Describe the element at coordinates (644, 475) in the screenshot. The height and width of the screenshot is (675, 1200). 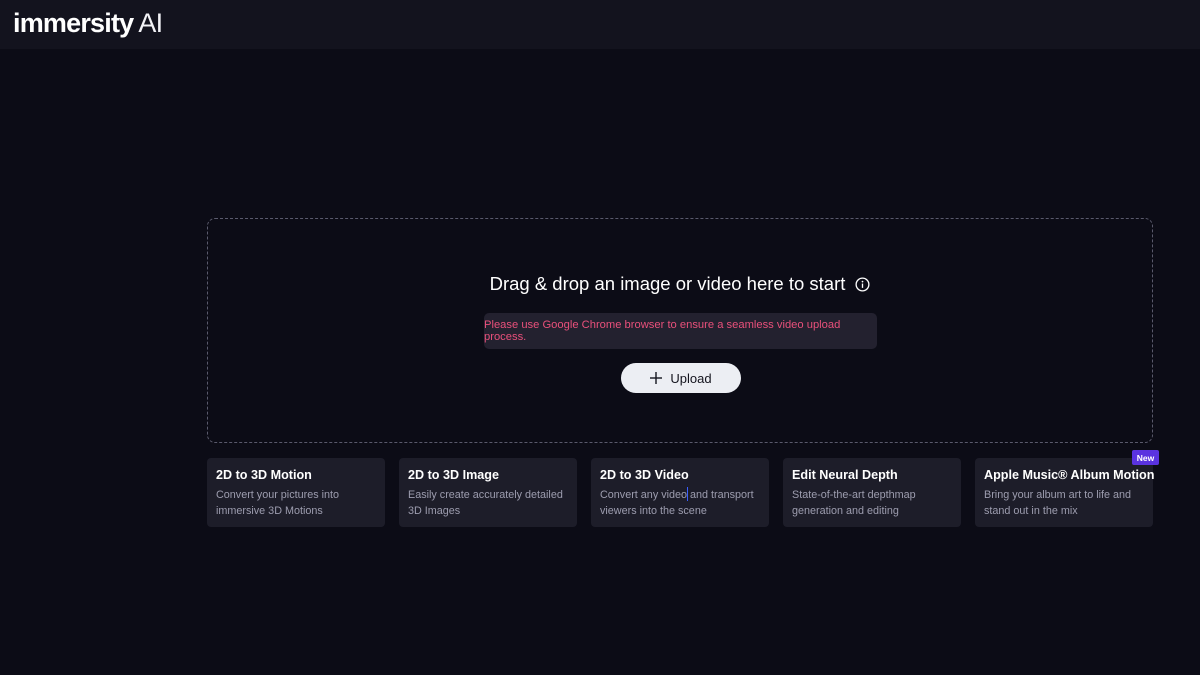
I see `card-title: 2D to 3D Video` at that location.